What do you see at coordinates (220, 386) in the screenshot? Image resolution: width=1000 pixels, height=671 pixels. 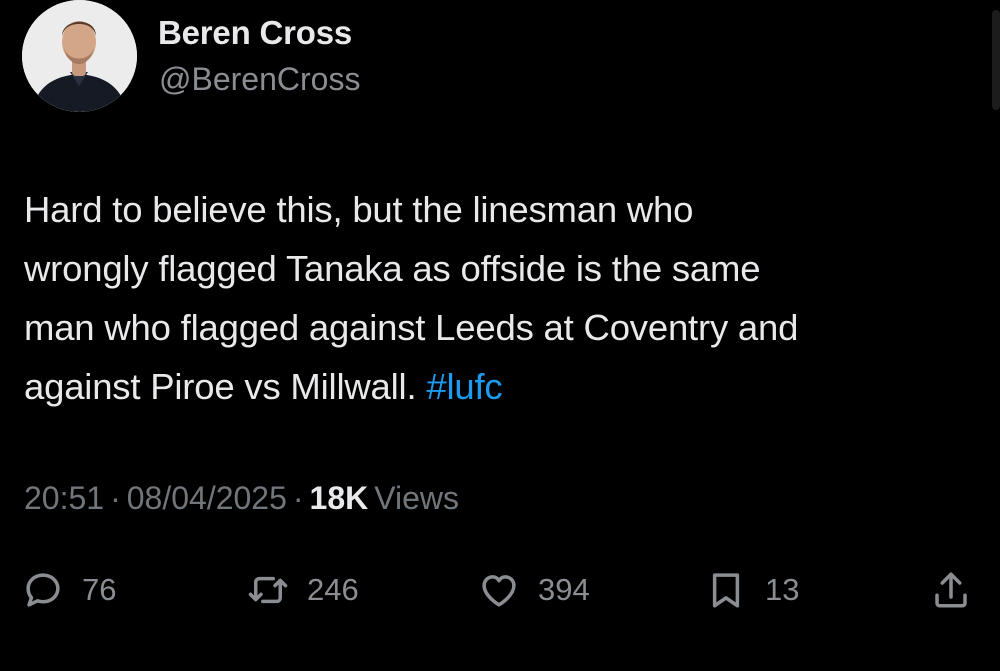 I see `tweet-text-segment: against Piroe vs Millwall.` at bounding box center [220, 386].